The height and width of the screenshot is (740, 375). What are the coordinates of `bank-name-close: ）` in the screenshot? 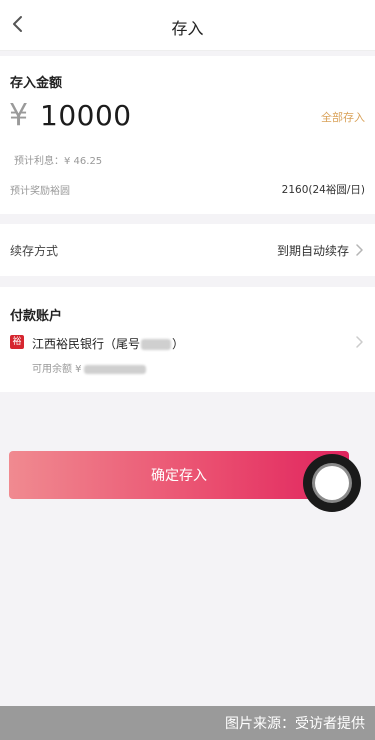 It's located at (178, 344).